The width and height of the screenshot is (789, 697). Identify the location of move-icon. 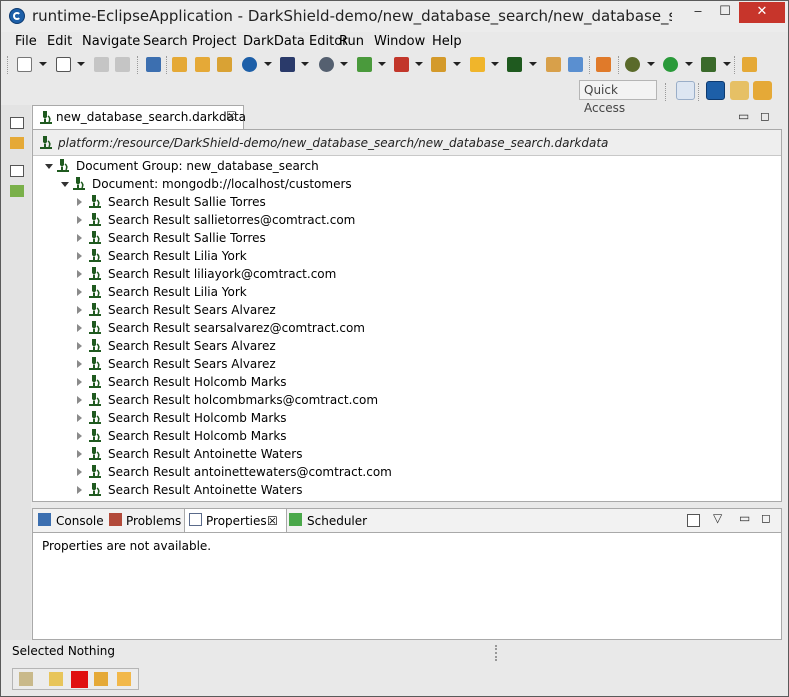
(575, 64).